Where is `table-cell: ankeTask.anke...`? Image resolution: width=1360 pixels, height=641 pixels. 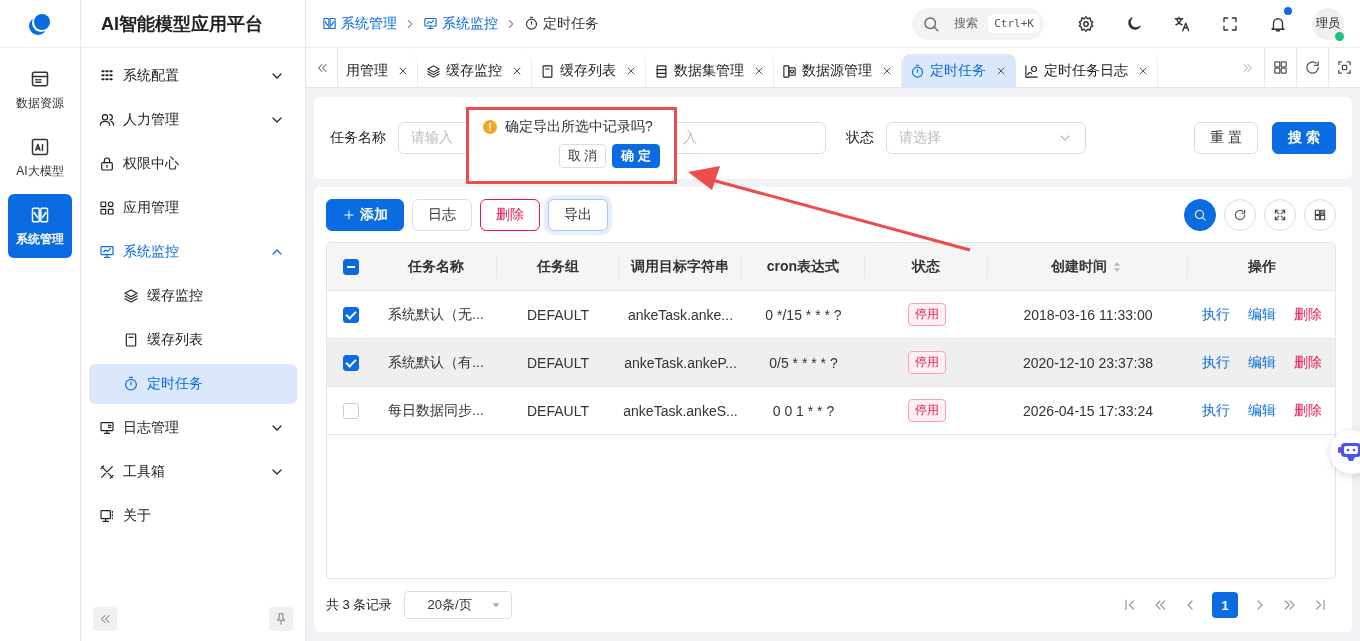 table-cell: ankeTask.anke... is located at coordinates (680, 314).